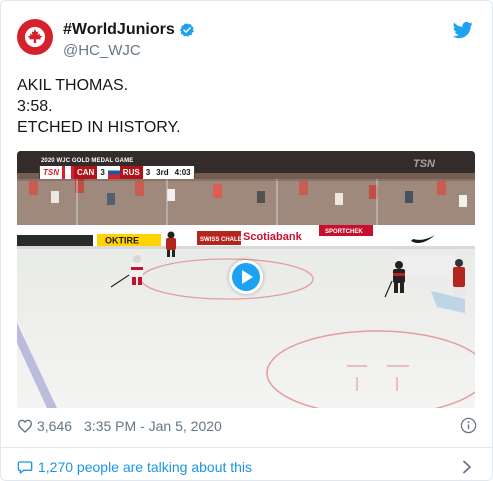 This screenshot has height=481, width=493. Describe the element at coordinates (153, 426) in the screenshot. I see `tweet-timestamp: 3:35 PM - Jan 5, 2020` at that location.